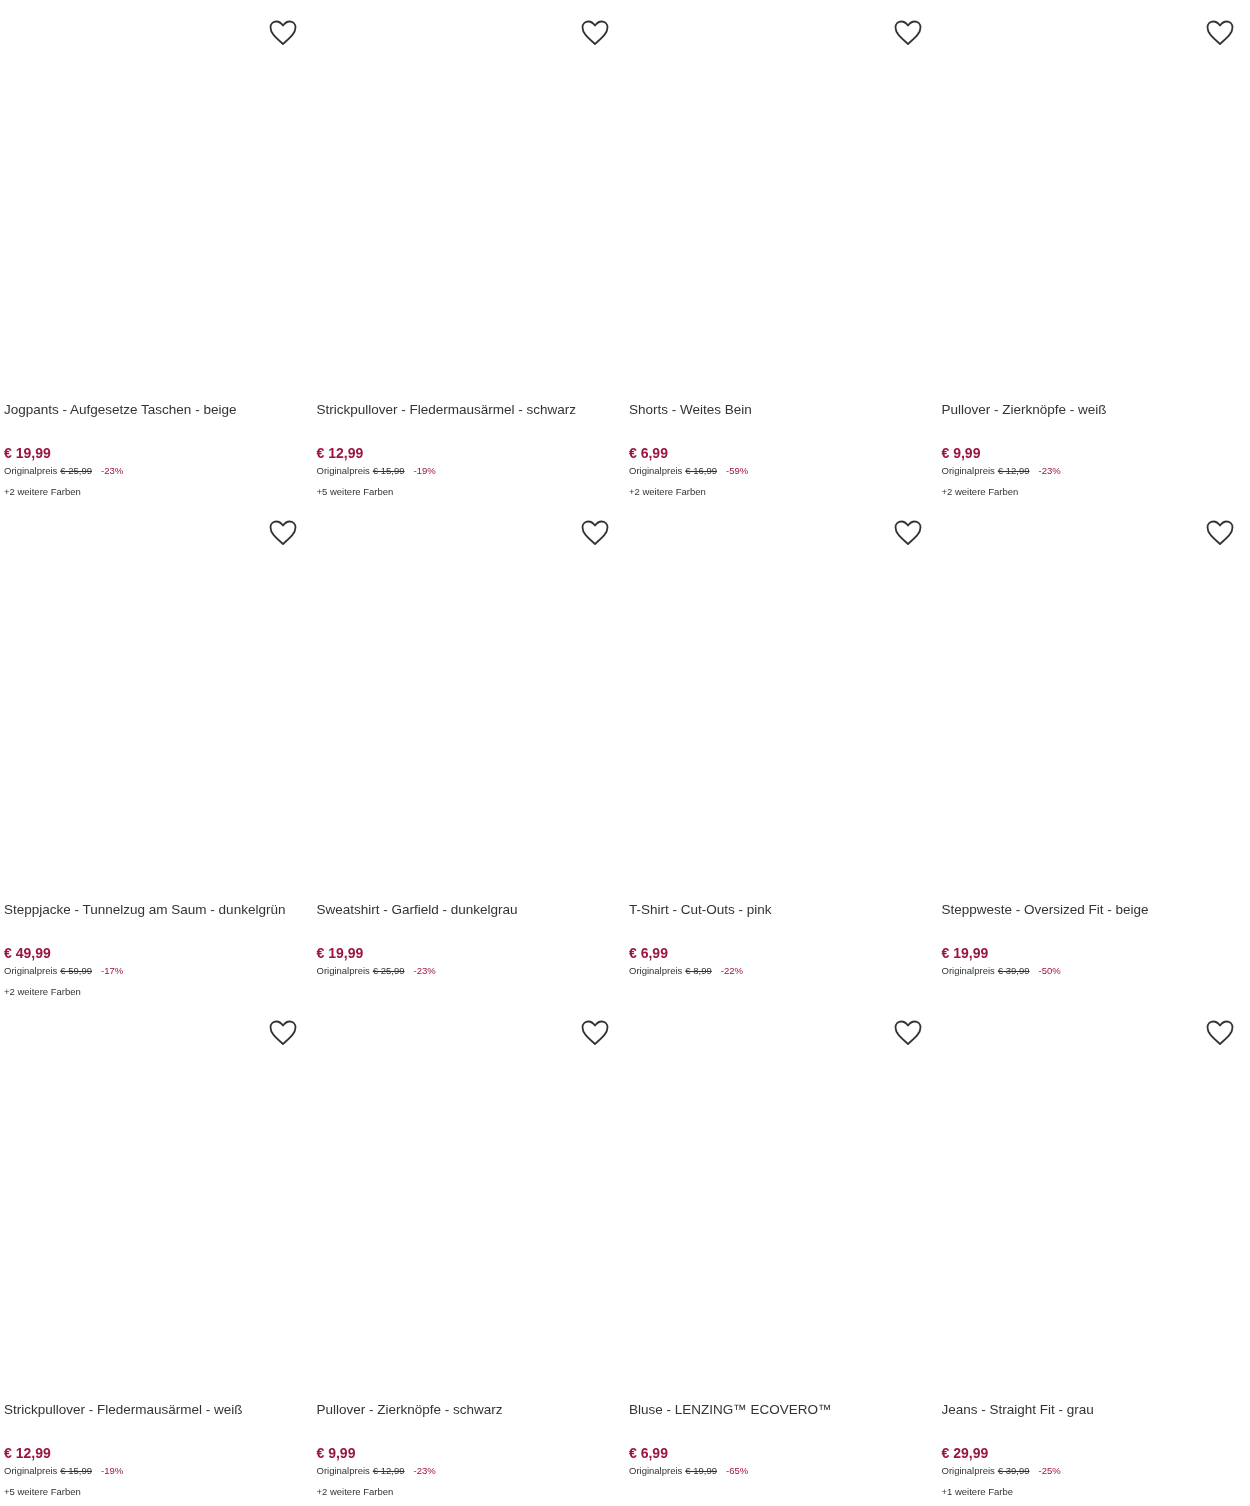  I want to click on discount-label: -65%, so click(737, 1471).